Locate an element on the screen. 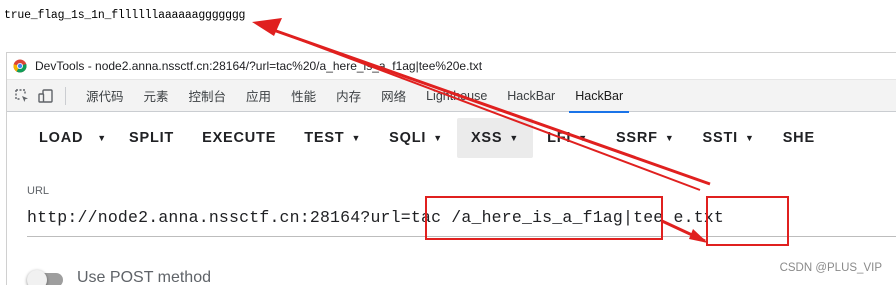 The image size is (896, 285). execute-button: EXECUTE is located at coordinates (239, 138).